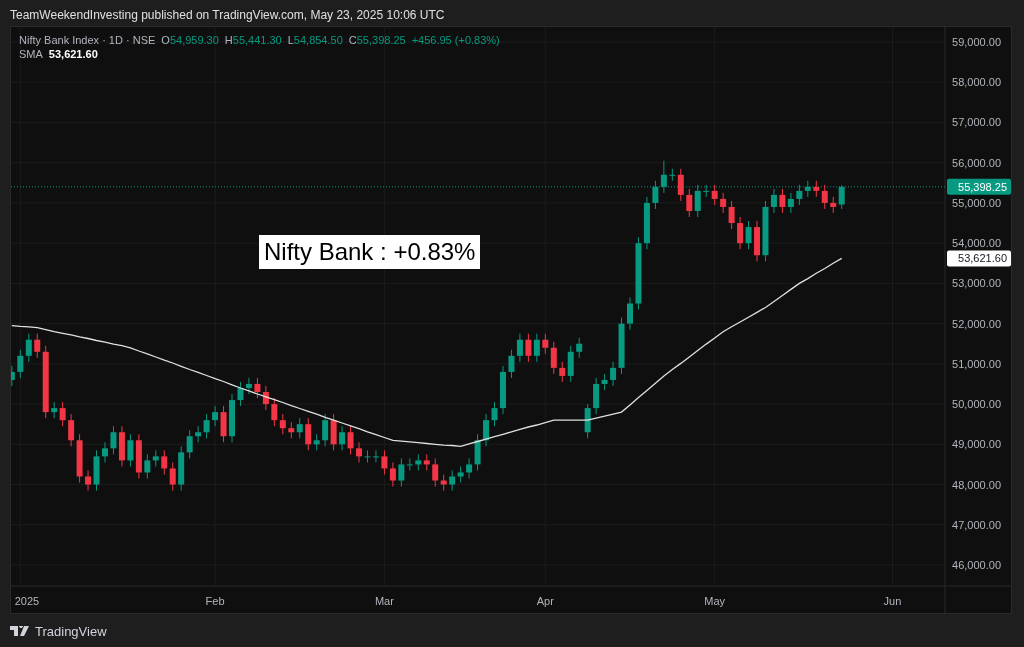 This screenshot has width=1024, height=647. What do you see at coordinates (545, 601) in the screenshot?
I see `time-axis-label: Apr` at bounding box center [545, 601].